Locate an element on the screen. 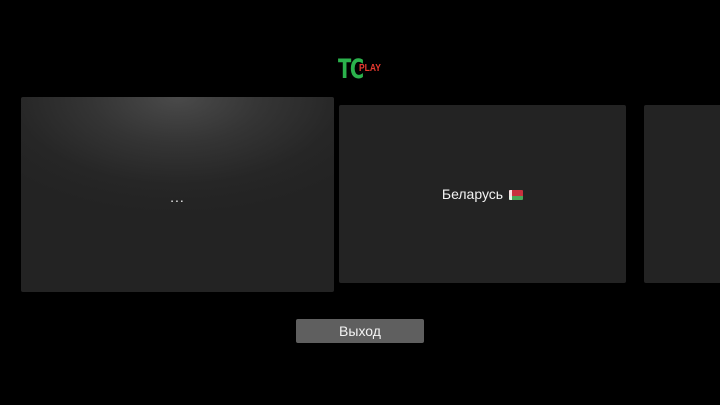 The height and width of the screenshot is (405, 720). tc-play-logo: TC PLAY is located at coordinates (361, 70).